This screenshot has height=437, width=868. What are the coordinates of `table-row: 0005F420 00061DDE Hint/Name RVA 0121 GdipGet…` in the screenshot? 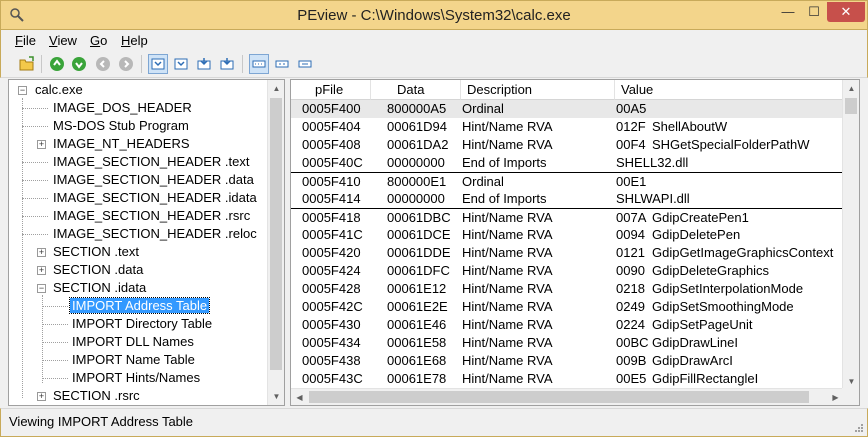 It's located at (567, 253).